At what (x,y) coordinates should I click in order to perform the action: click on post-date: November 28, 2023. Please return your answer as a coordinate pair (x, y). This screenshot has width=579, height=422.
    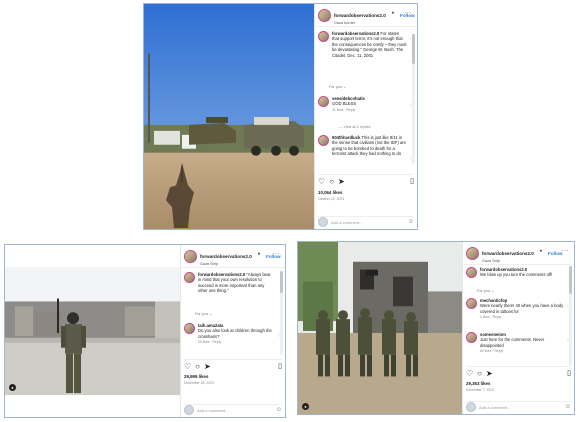
    Looking at the image, I should click on (199, 383).